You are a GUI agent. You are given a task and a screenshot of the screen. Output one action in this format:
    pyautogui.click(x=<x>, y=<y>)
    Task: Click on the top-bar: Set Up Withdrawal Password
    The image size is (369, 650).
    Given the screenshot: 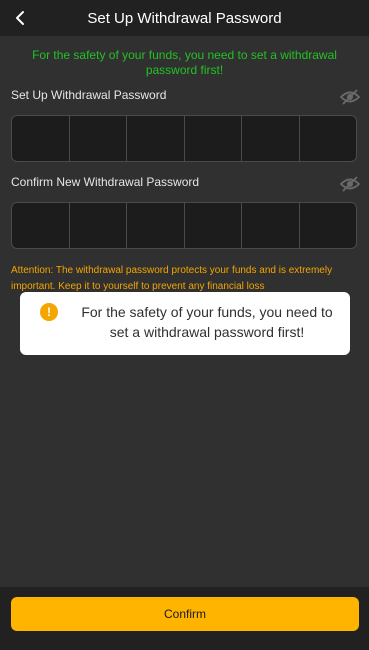 What is the action you would take?
    pyautogui.click(x=184, y=18)
    